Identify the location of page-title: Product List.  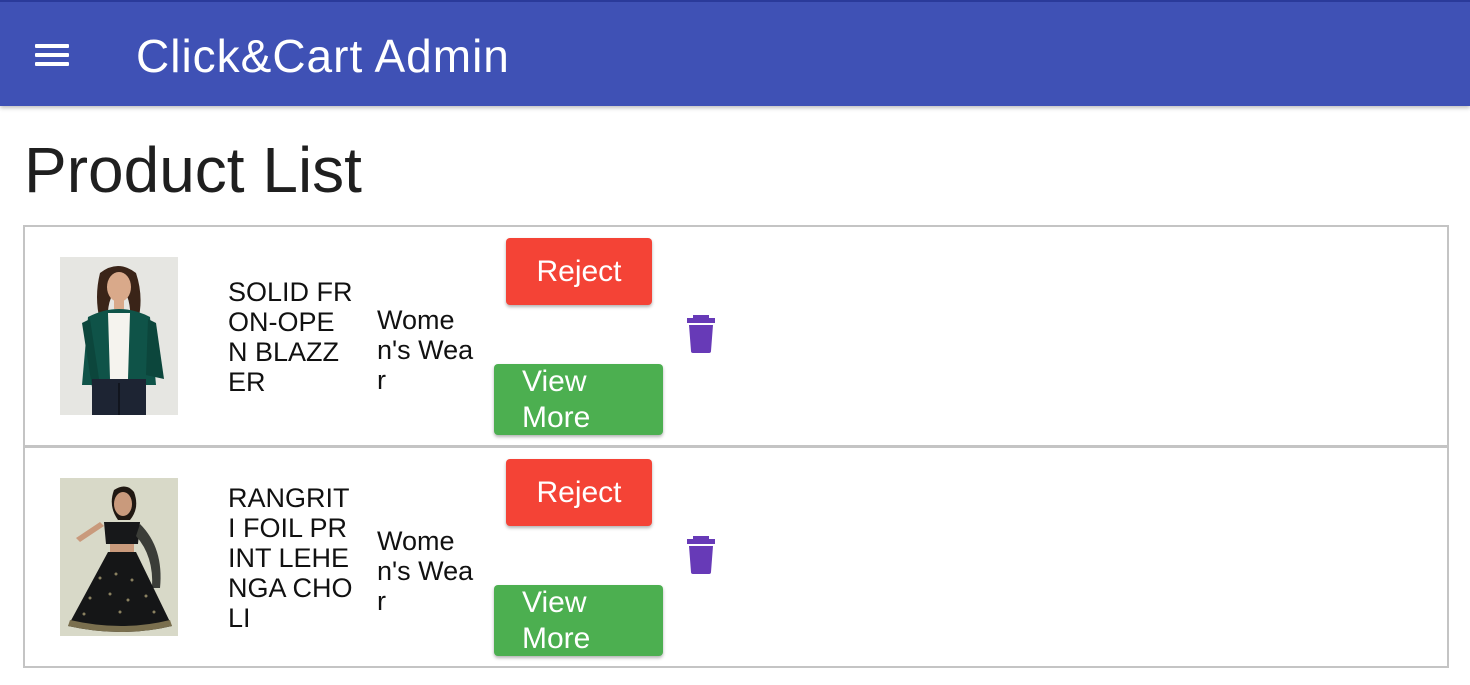
(193, 170).